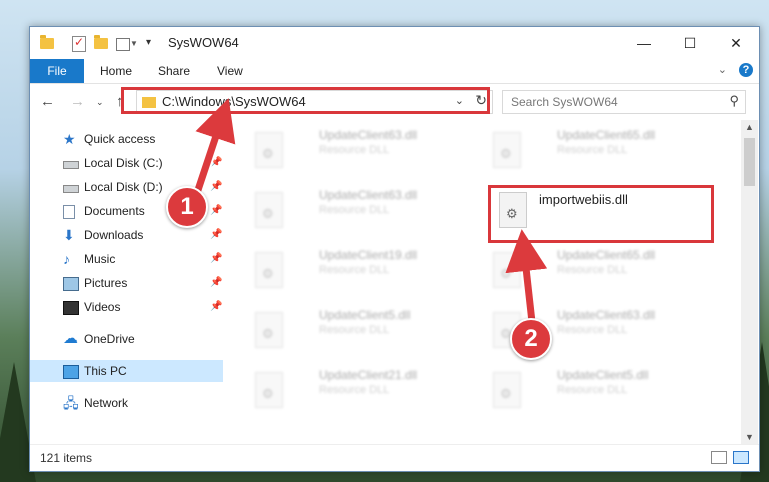 The image size is (769, 482). I want to click on expand-ribbon-icon: ⌄, so click(722, 69).